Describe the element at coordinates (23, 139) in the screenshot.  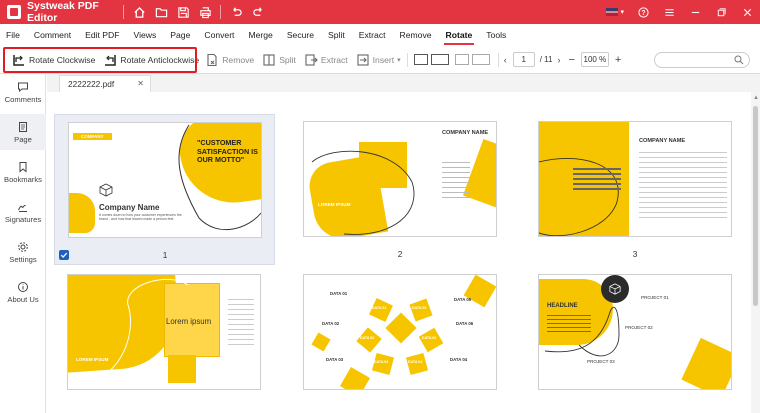
I see `sidebar-label-page: Page` at that location.